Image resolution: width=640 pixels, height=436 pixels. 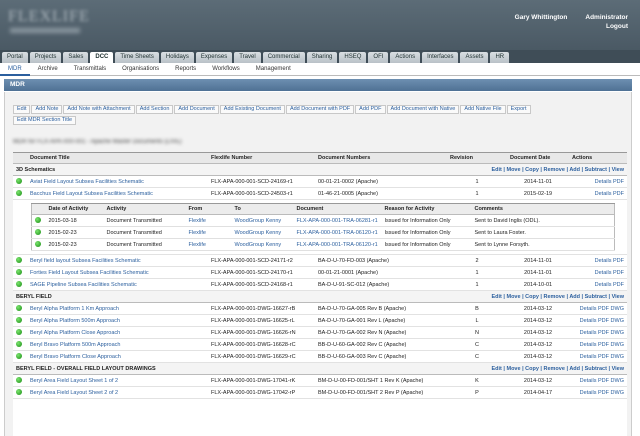 I want to click on add-document-with-native-button: Add Document with Native, so click(x=423, y=109).